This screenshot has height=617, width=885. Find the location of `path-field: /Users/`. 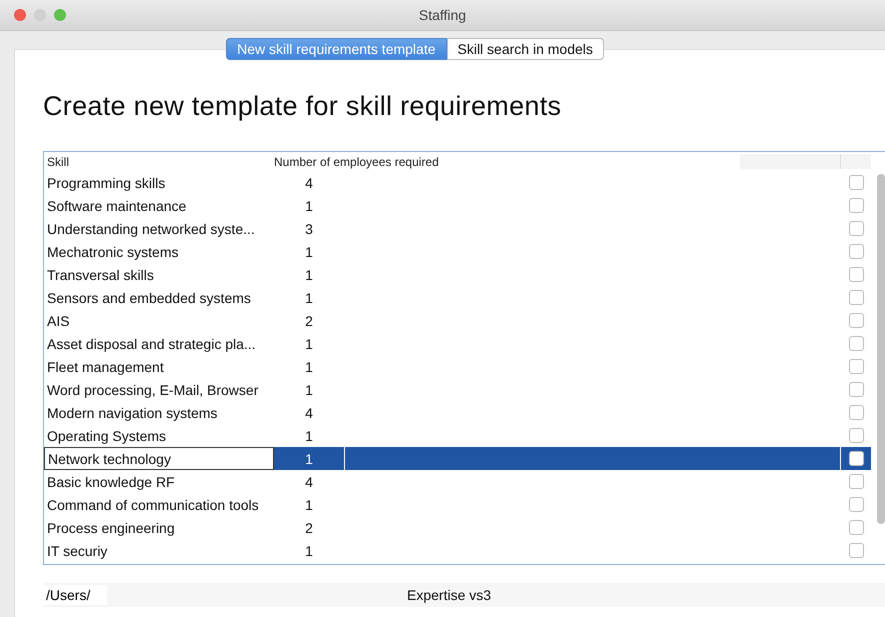

path-field: /Users/ is located at coordinates (75, 595).